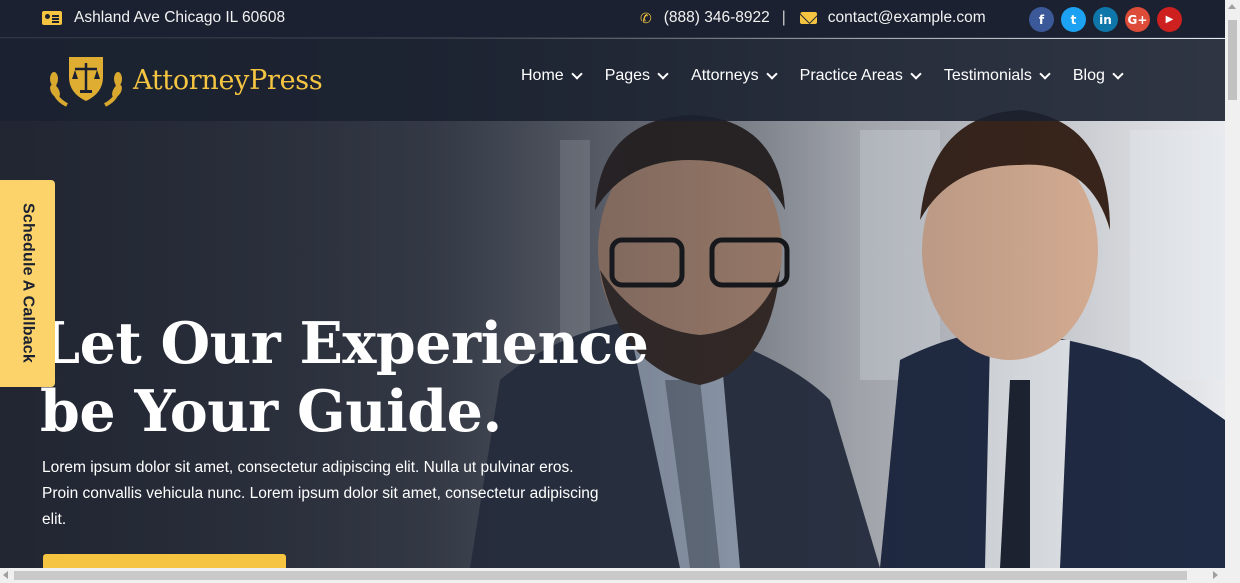  I want to click on envelope-icon, so click(808, 18).